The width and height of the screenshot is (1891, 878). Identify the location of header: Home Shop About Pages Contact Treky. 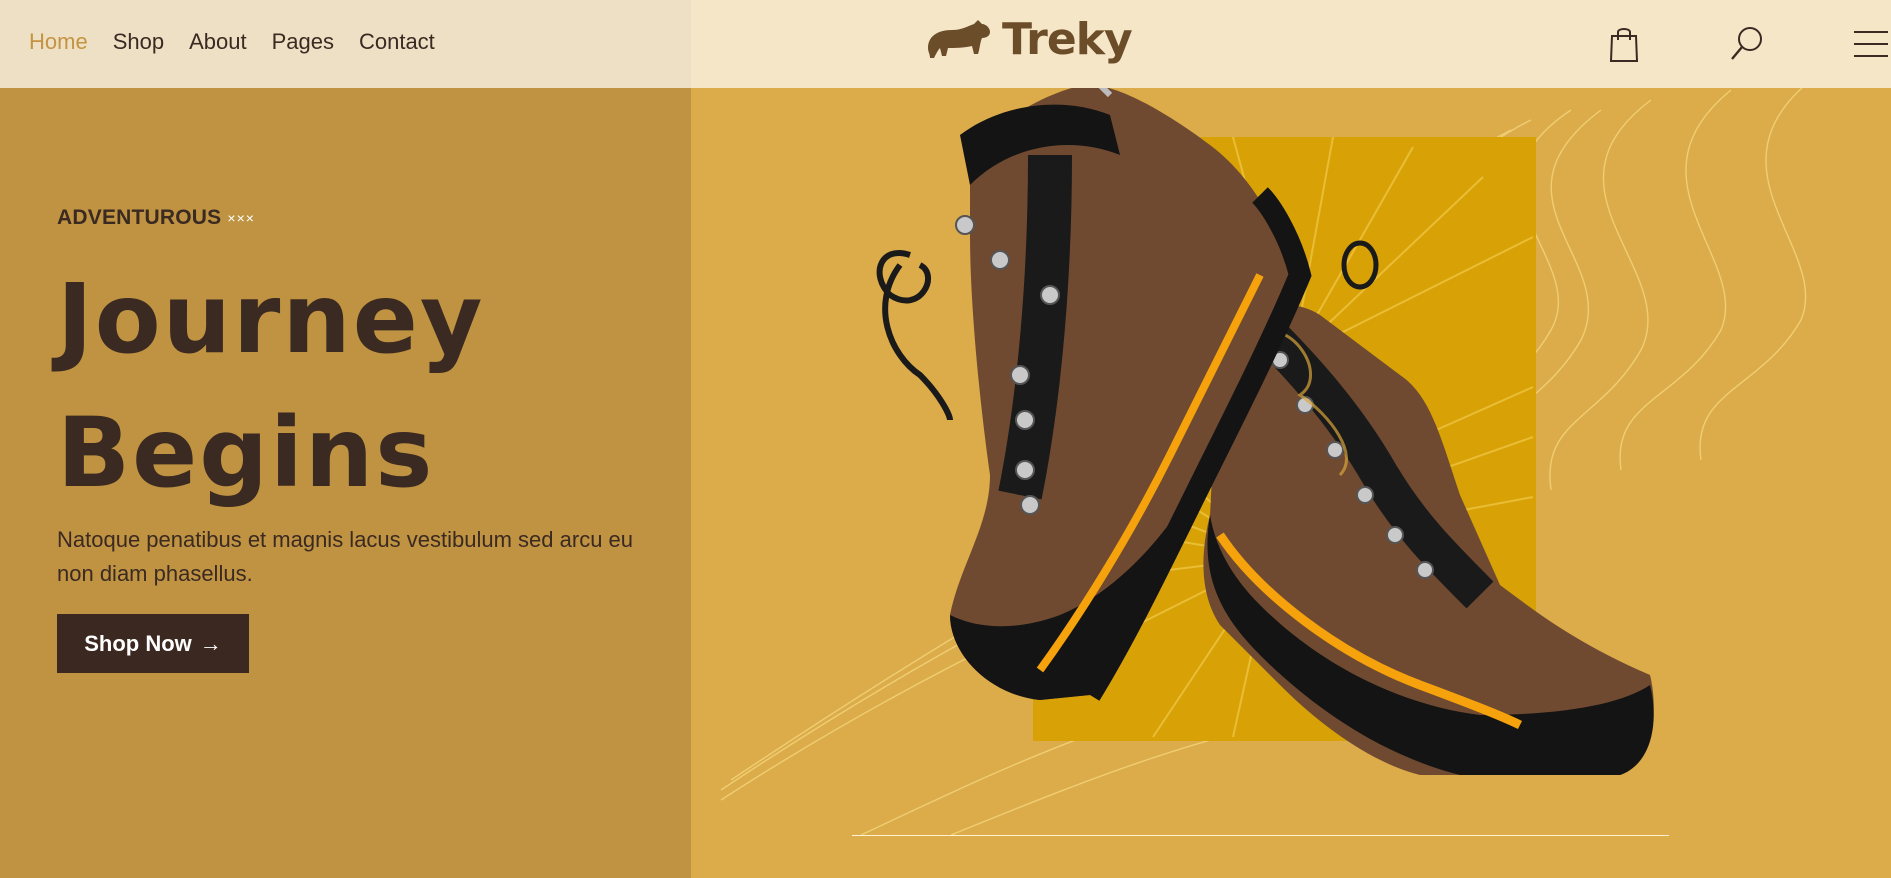
(945, 44).